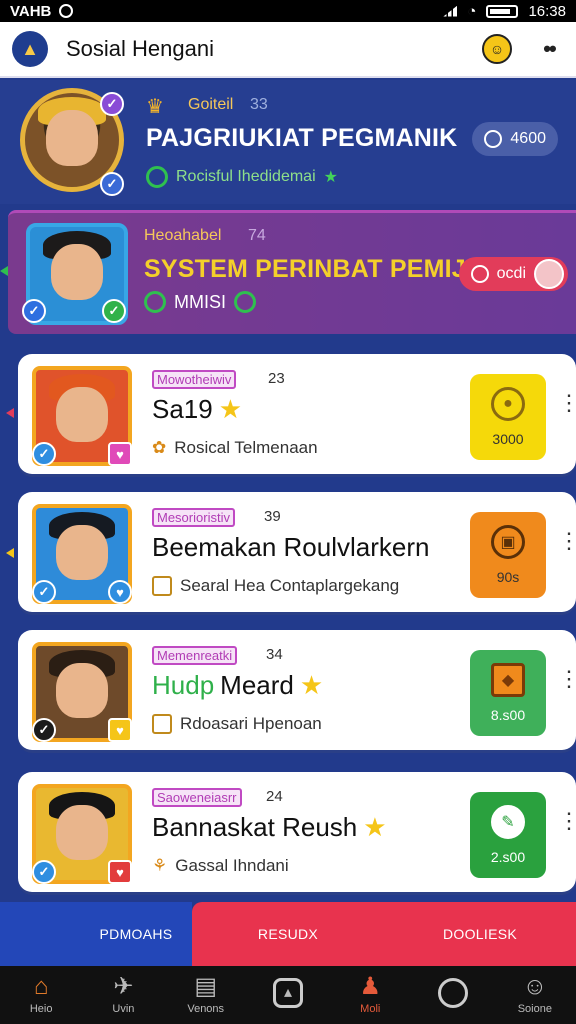 The image size is (576, 1024). I want to click on card-subtitle-row: Rdoasari Hpenoan, so click(237, 724).